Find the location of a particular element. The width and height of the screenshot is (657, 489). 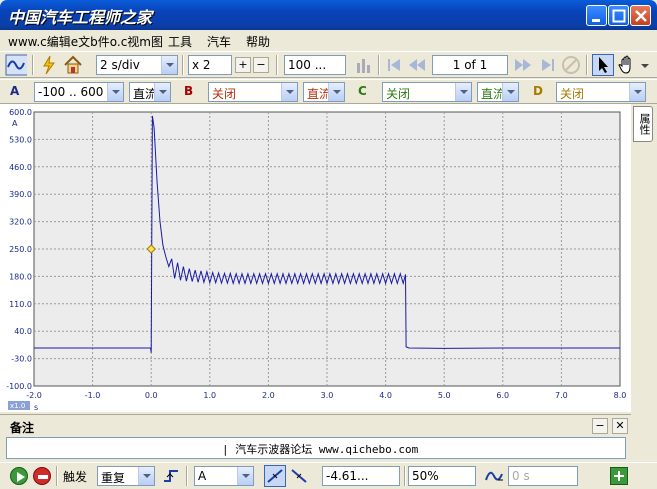

stop-button is located at coordinates (42, 476).